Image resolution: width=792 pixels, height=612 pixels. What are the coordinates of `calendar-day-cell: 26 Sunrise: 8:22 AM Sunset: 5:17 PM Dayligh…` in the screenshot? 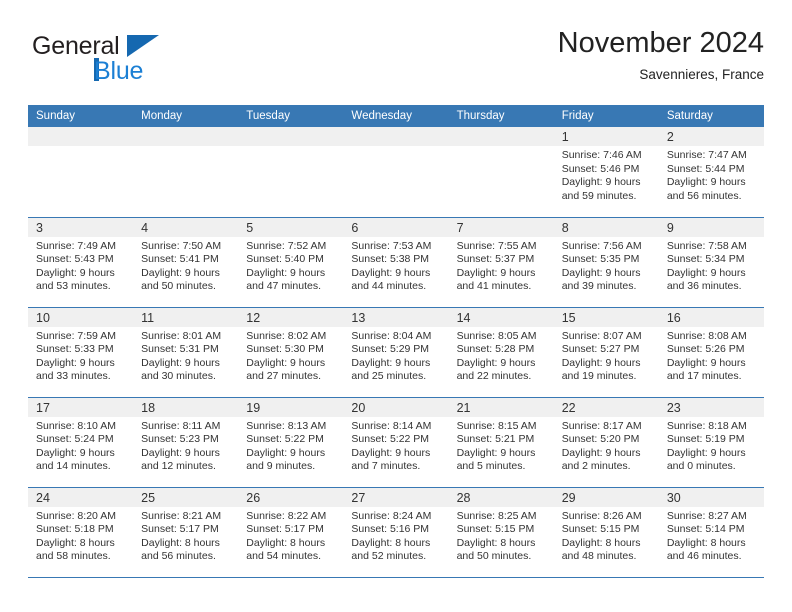 It's located at (291, 532).